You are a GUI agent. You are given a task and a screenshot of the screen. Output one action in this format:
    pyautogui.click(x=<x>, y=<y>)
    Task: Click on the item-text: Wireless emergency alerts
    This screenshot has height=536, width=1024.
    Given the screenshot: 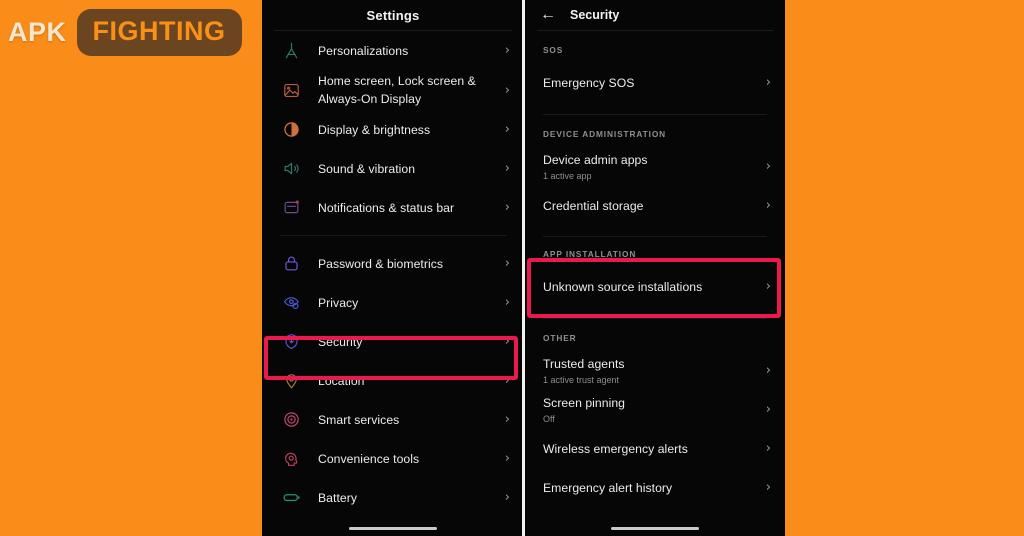 What is the action you would take?
    pyautogui.click(x=651, y=449)
    